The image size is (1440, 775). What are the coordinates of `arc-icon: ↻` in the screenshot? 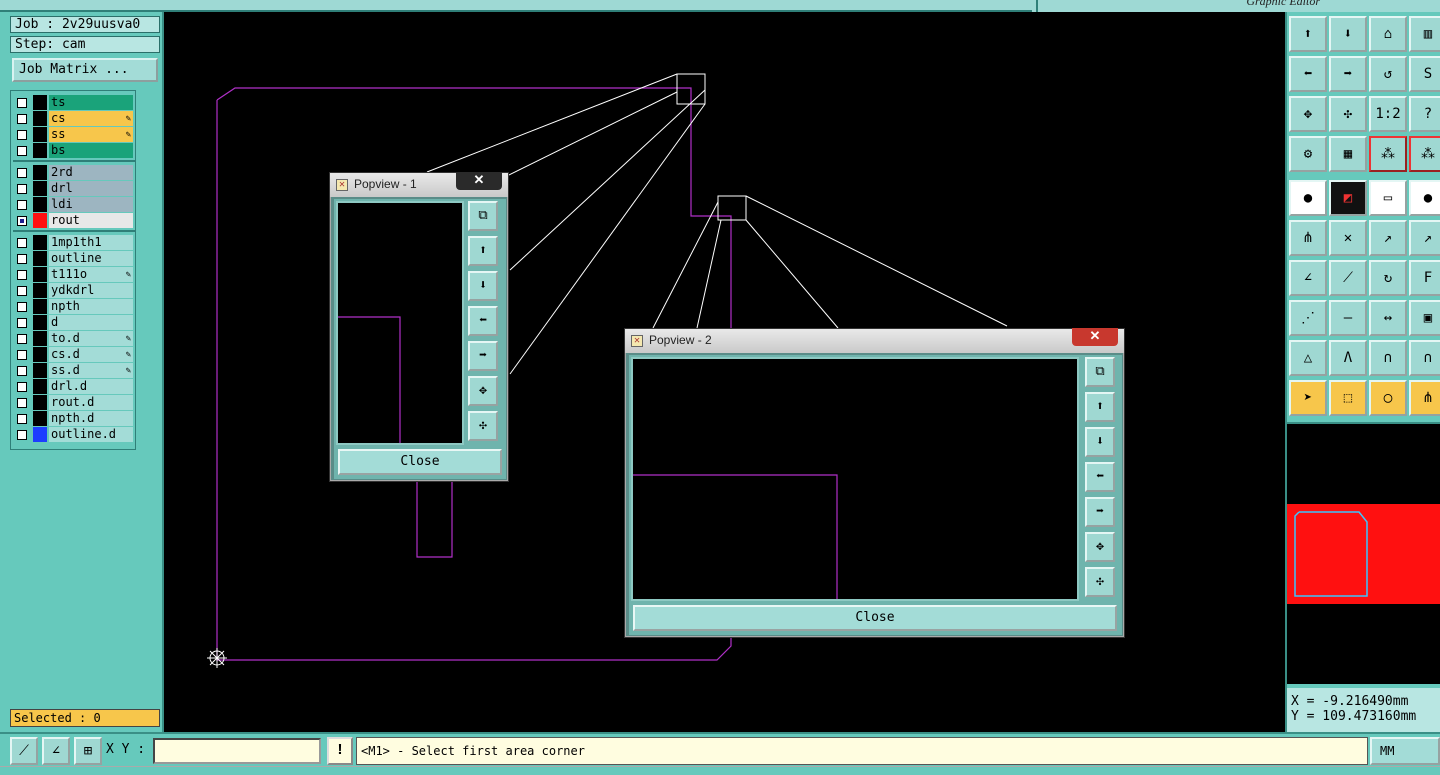 It's located at (1388, 278).